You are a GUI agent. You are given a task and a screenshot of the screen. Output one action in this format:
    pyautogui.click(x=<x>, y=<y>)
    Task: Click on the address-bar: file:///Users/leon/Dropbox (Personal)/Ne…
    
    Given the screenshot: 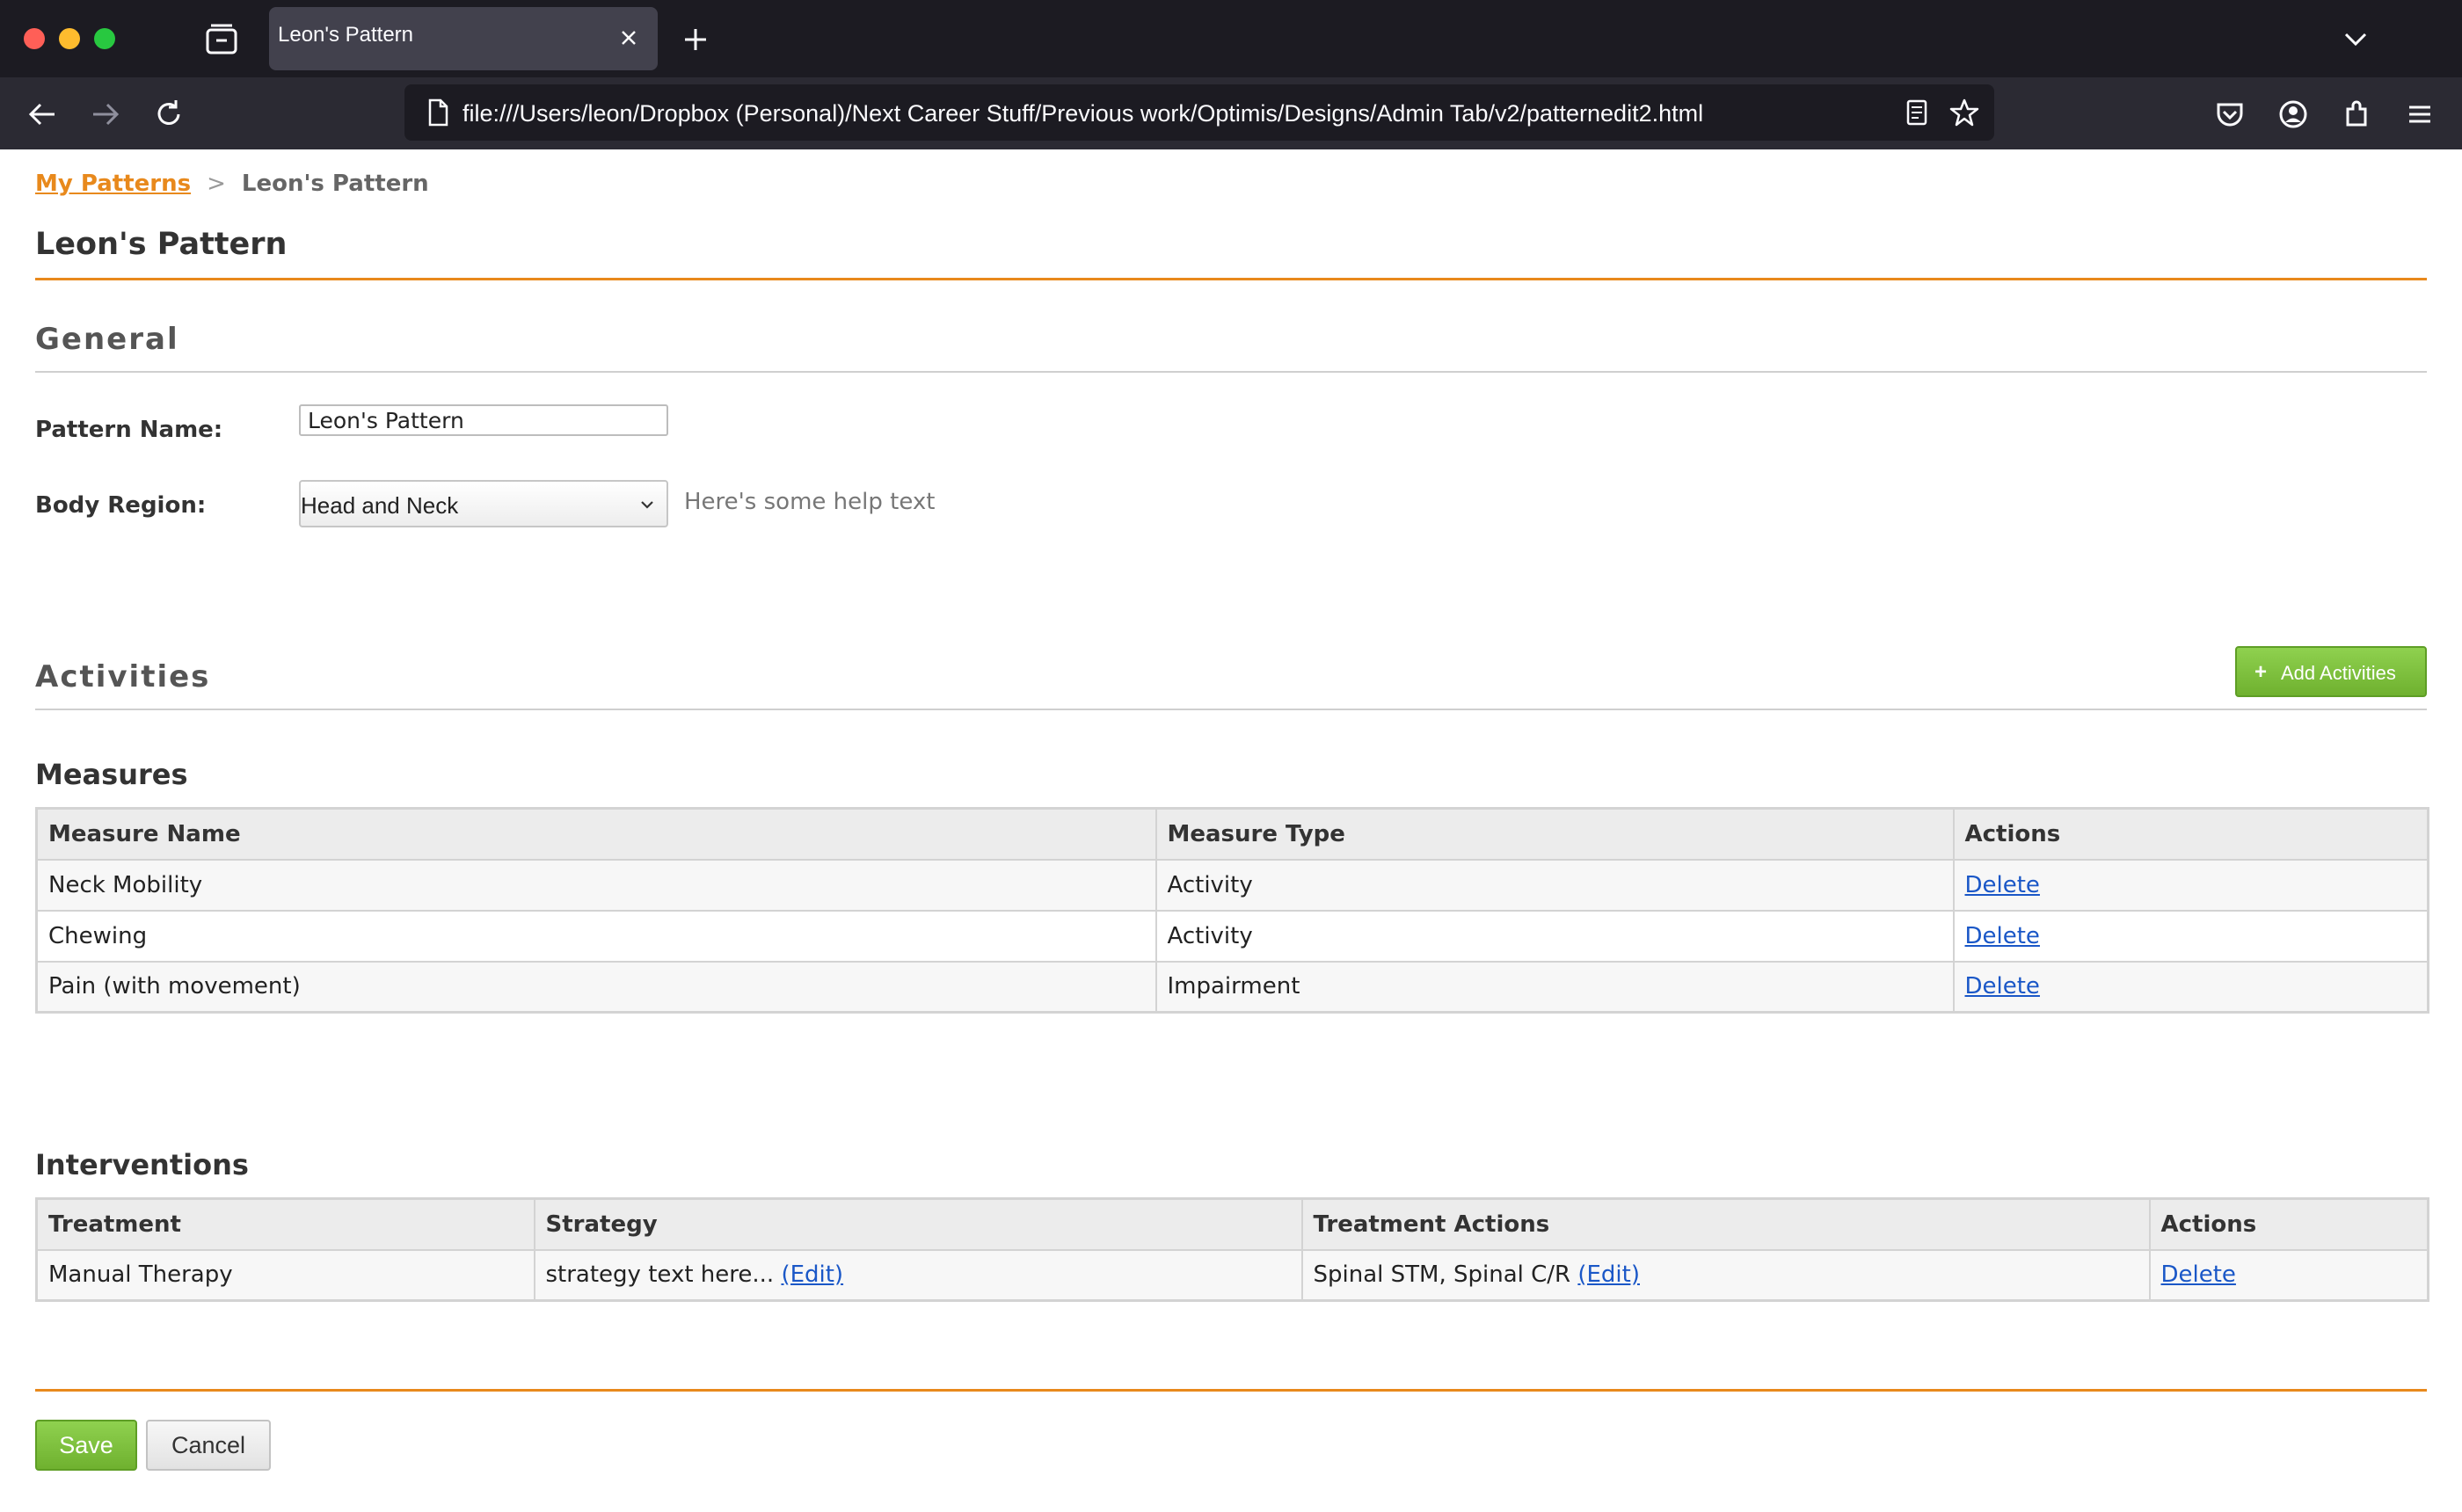 What is the action you would take?
    pyautogui.click(x=1199, y=113)
    